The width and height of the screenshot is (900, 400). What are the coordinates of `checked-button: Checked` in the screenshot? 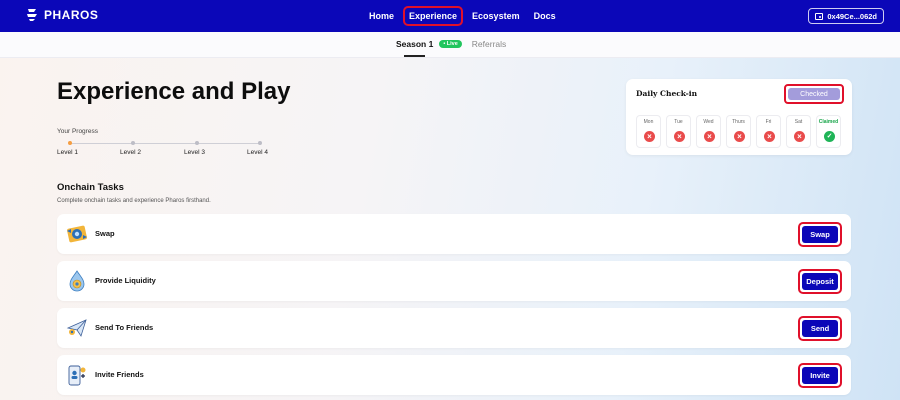 It's located at (814, 94).